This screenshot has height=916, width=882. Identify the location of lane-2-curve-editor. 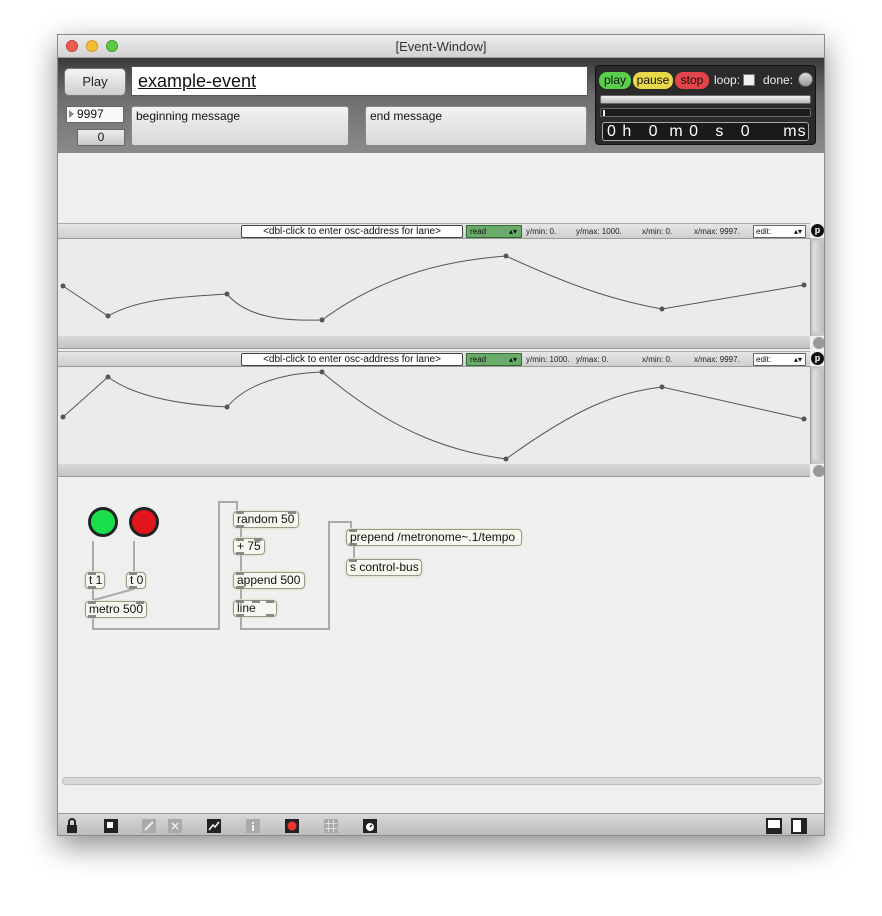
(434, 416).